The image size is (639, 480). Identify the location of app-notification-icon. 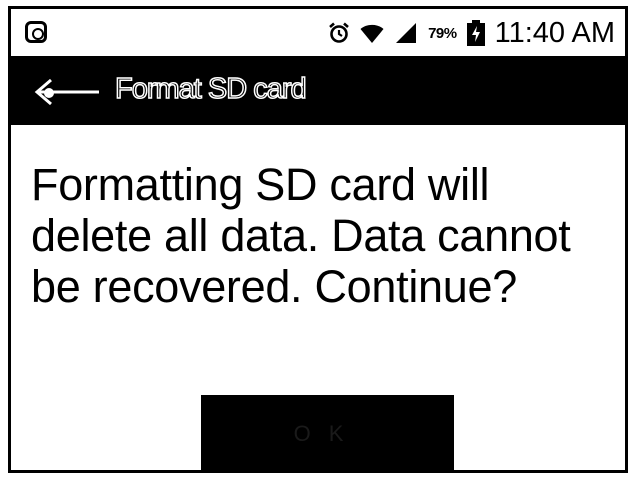
(36, 32).